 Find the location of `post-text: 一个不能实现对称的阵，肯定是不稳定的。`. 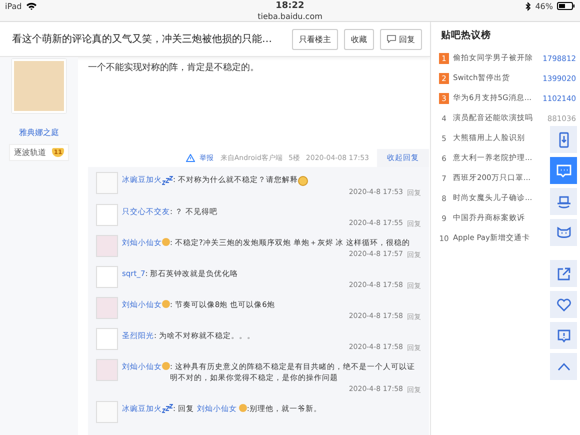

post-text: 一个不能实现对称的阵，肯定是不稳定的。 is located at coordinates (174, 68).